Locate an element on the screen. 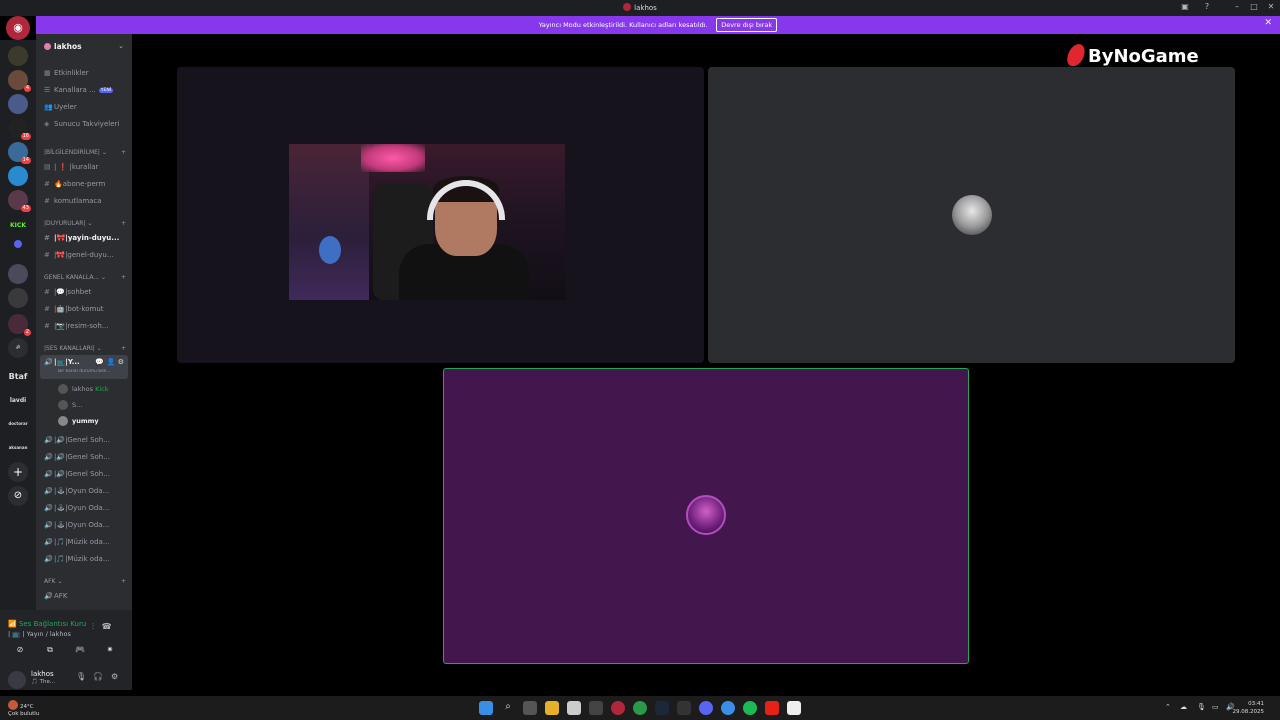 Image resolution: width=1280 pixels, height=720 pixels. text-channel: ▤ | ❗ |kurallar is located at coordinates (87, 167).